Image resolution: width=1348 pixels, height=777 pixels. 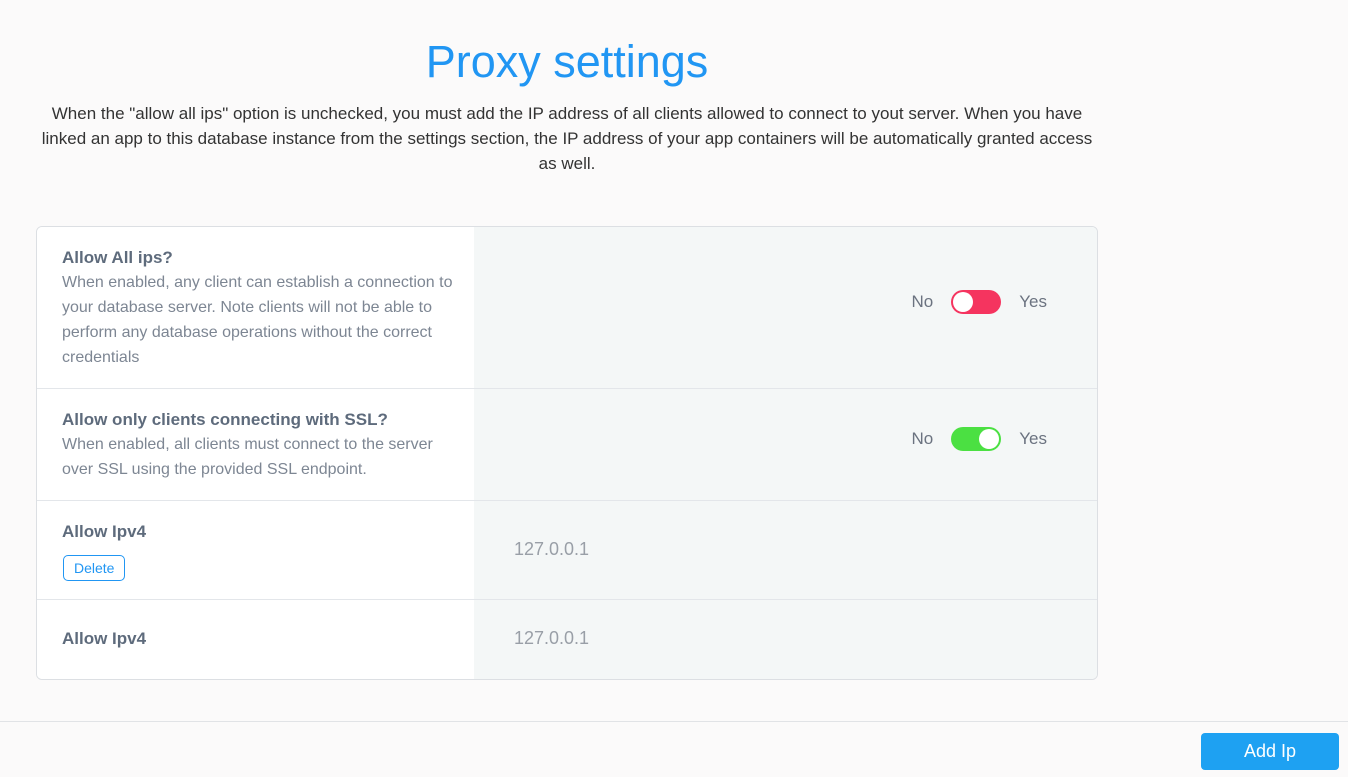 What do you see at coordinates (1270, 751) in the screenshot?
I see `add-ip-button: Add Ip` at bounding box center [1270, 751].